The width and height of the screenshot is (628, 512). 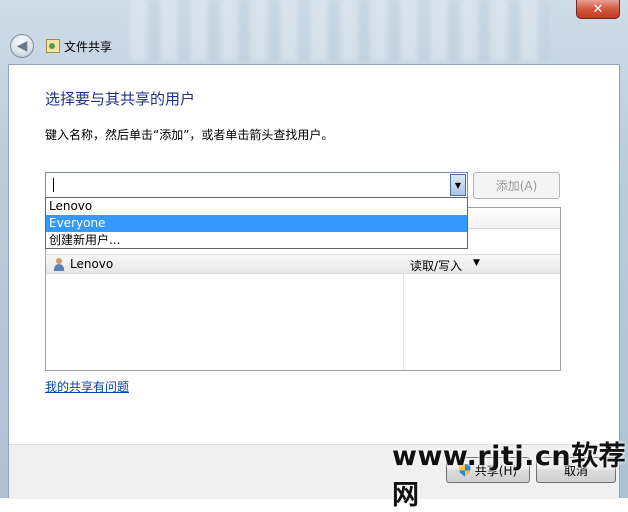 What do you see at coordinates (256, 206) in the screenshot?
I see `dropdown-option-lenovo: Lenovo` at bounding box center [256, 206].